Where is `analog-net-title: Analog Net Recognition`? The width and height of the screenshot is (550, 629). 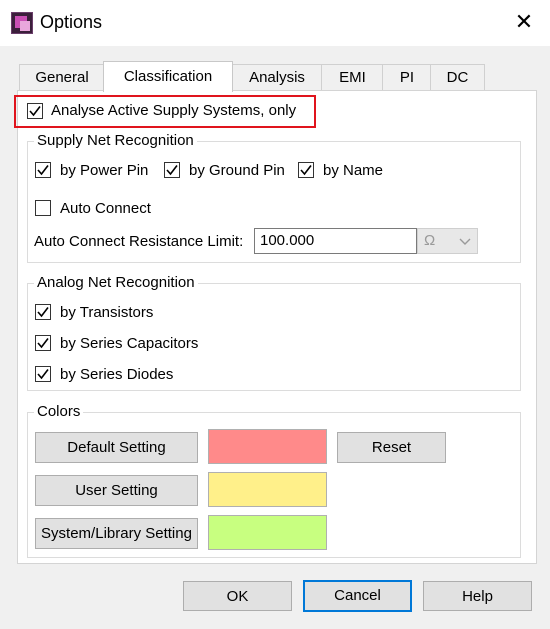
analog-net-title: Analog Net Recognition is located at coordinates (116, 282).